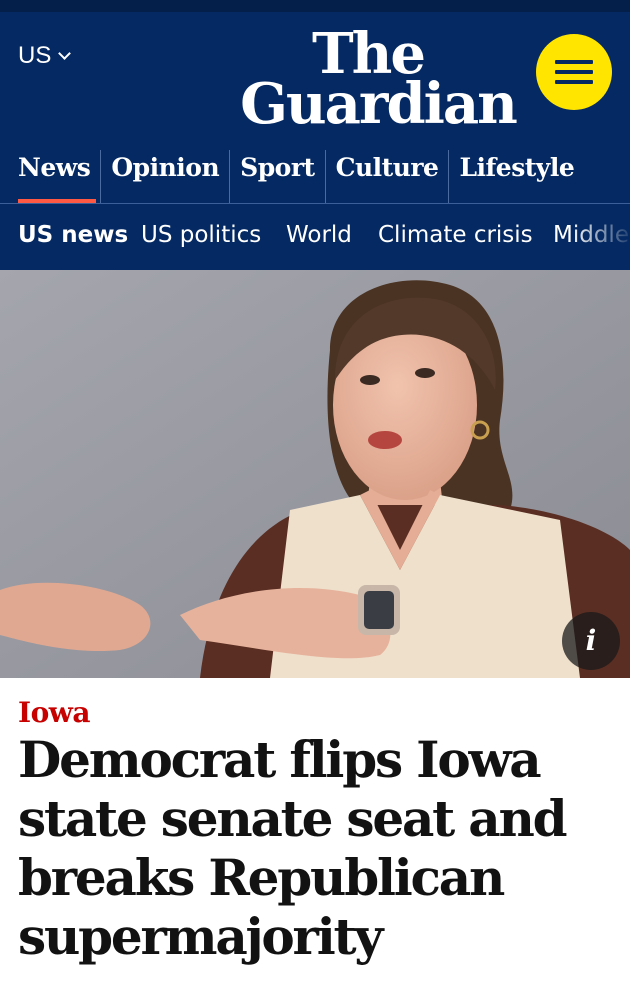 The image size is (630, 1000). I want to click on edition-label: US, so click(35, 55).